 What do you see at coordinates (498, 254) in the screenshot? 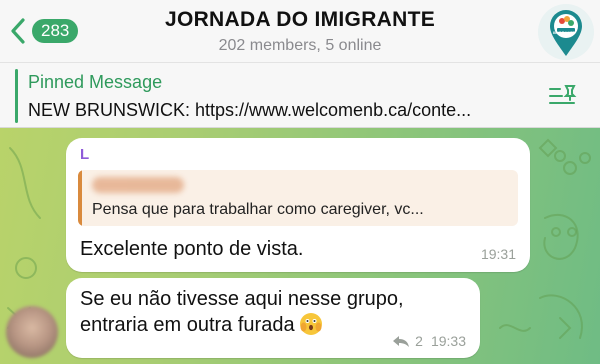
I see `message-time: 19:31` at bounding box center [498, 254].